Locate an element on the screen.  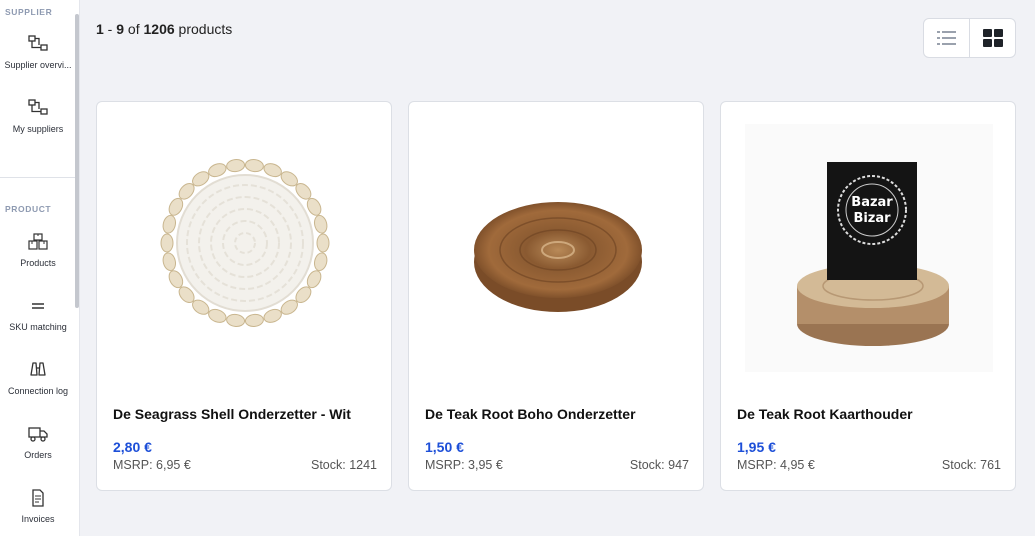
list-view-button is located at coordinates (946, 38).